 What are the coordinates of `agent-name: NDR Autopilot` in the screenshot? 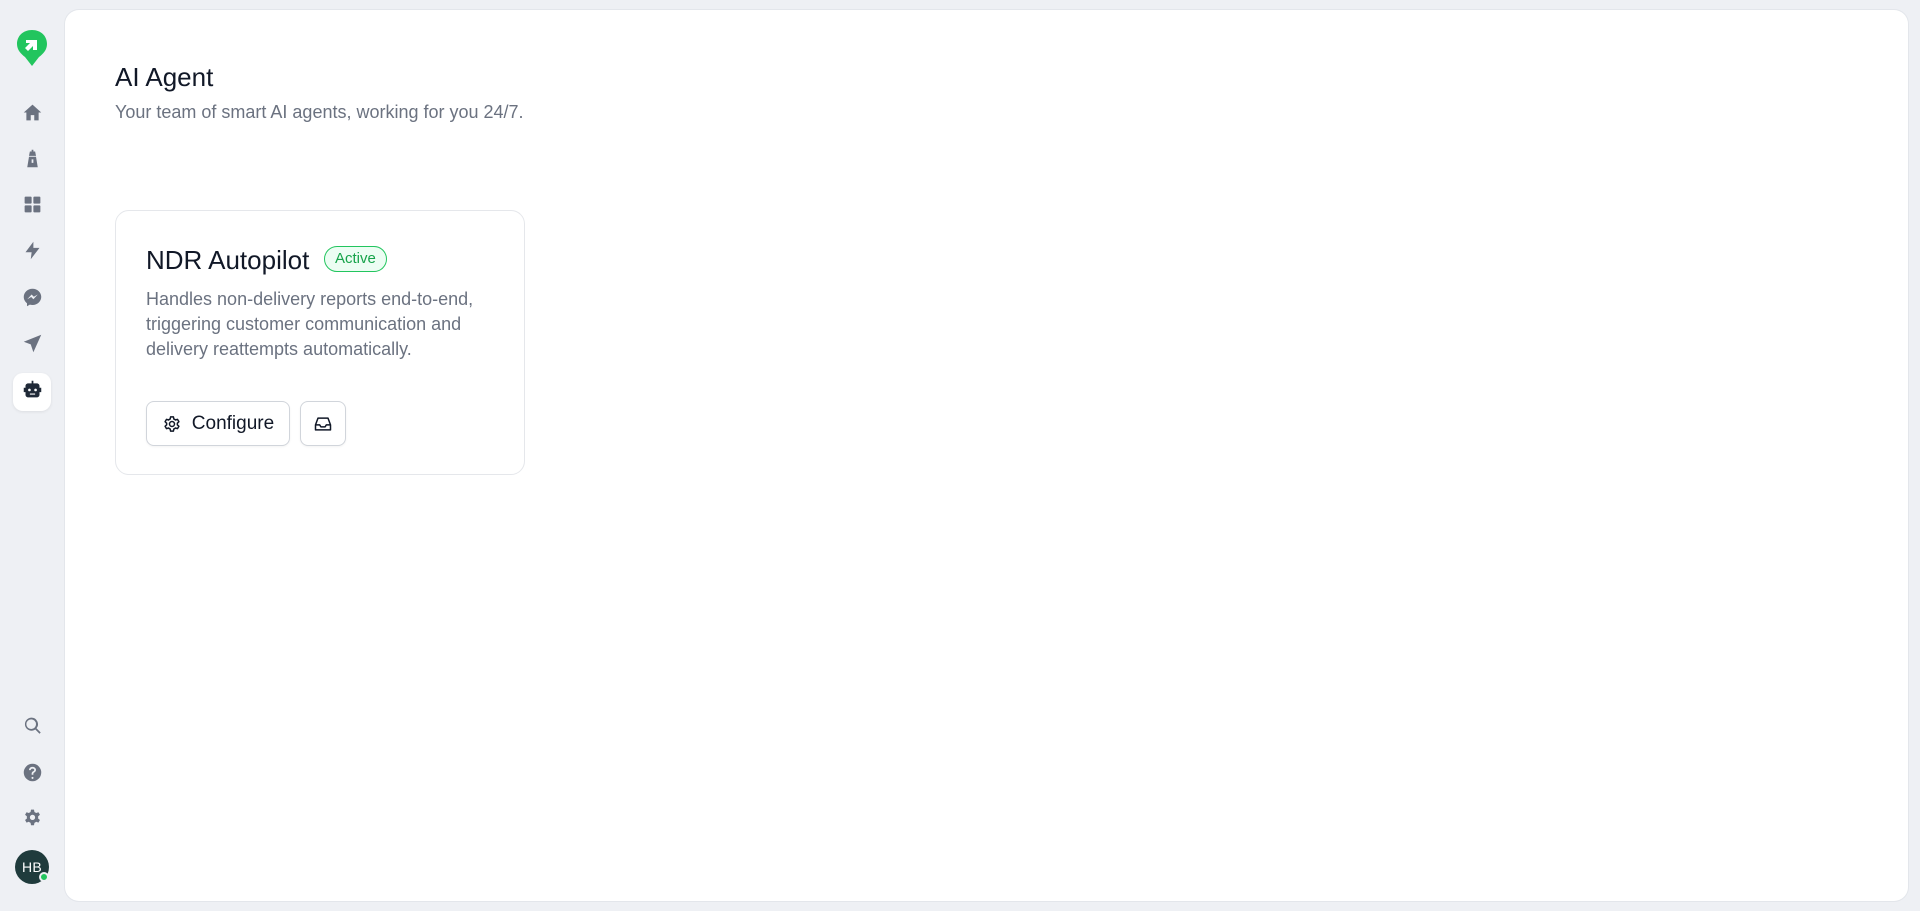 It's located at (228, 260).